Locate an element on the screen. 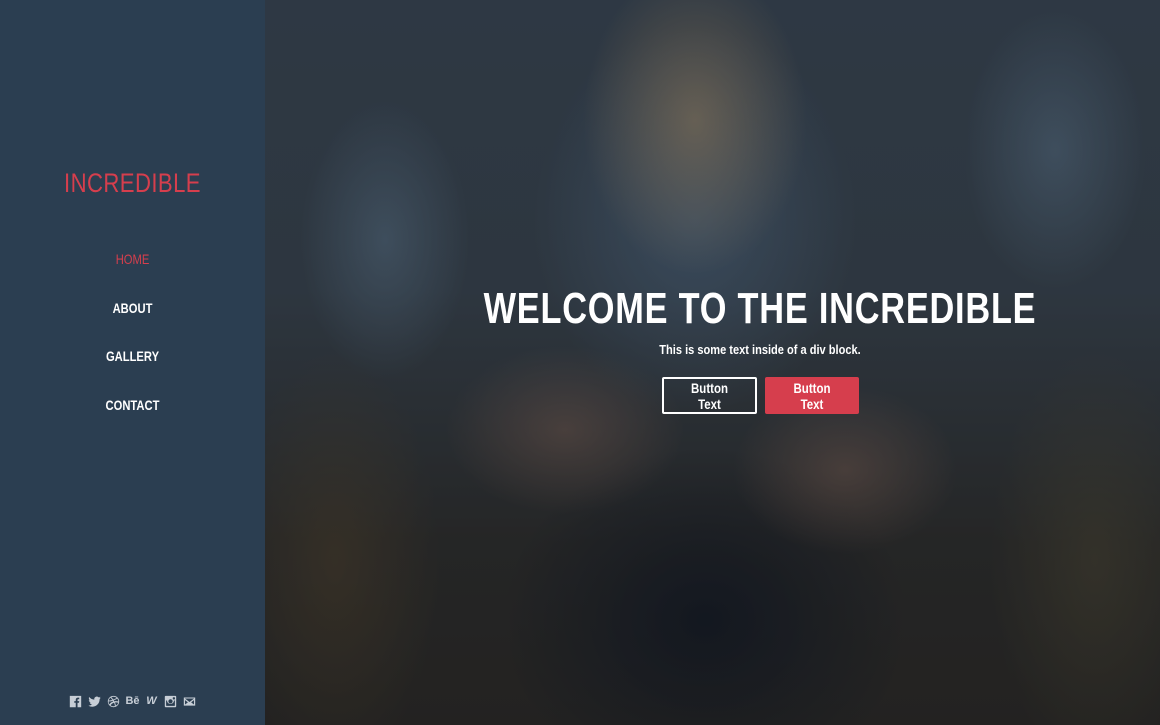 The width and height of the screenshot is (1160, 725). primary-button-label: Button Text is located at coordinates (811, 395).